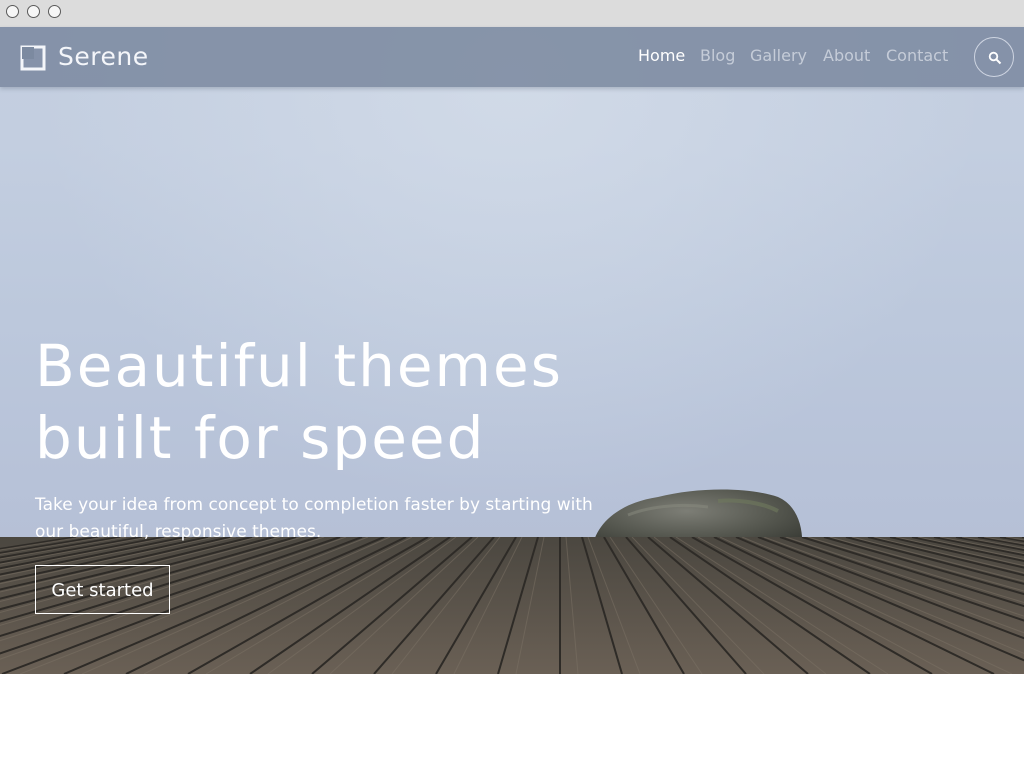 Image resolution: width=1024 pixels, height=768 pixels. I want to click on window-titlebar, so click(512, 13).